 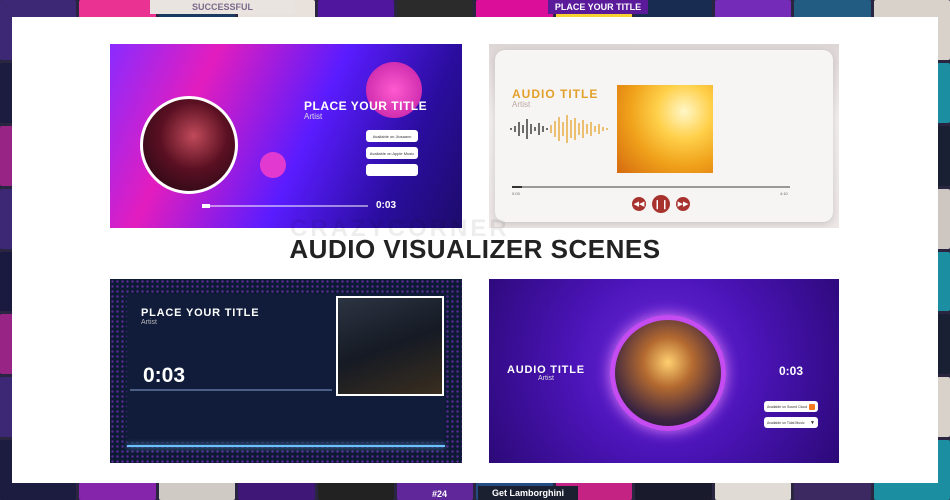 I want to click on streaming-badge: Available on Sound Cloud, so click(x=791, y=406).